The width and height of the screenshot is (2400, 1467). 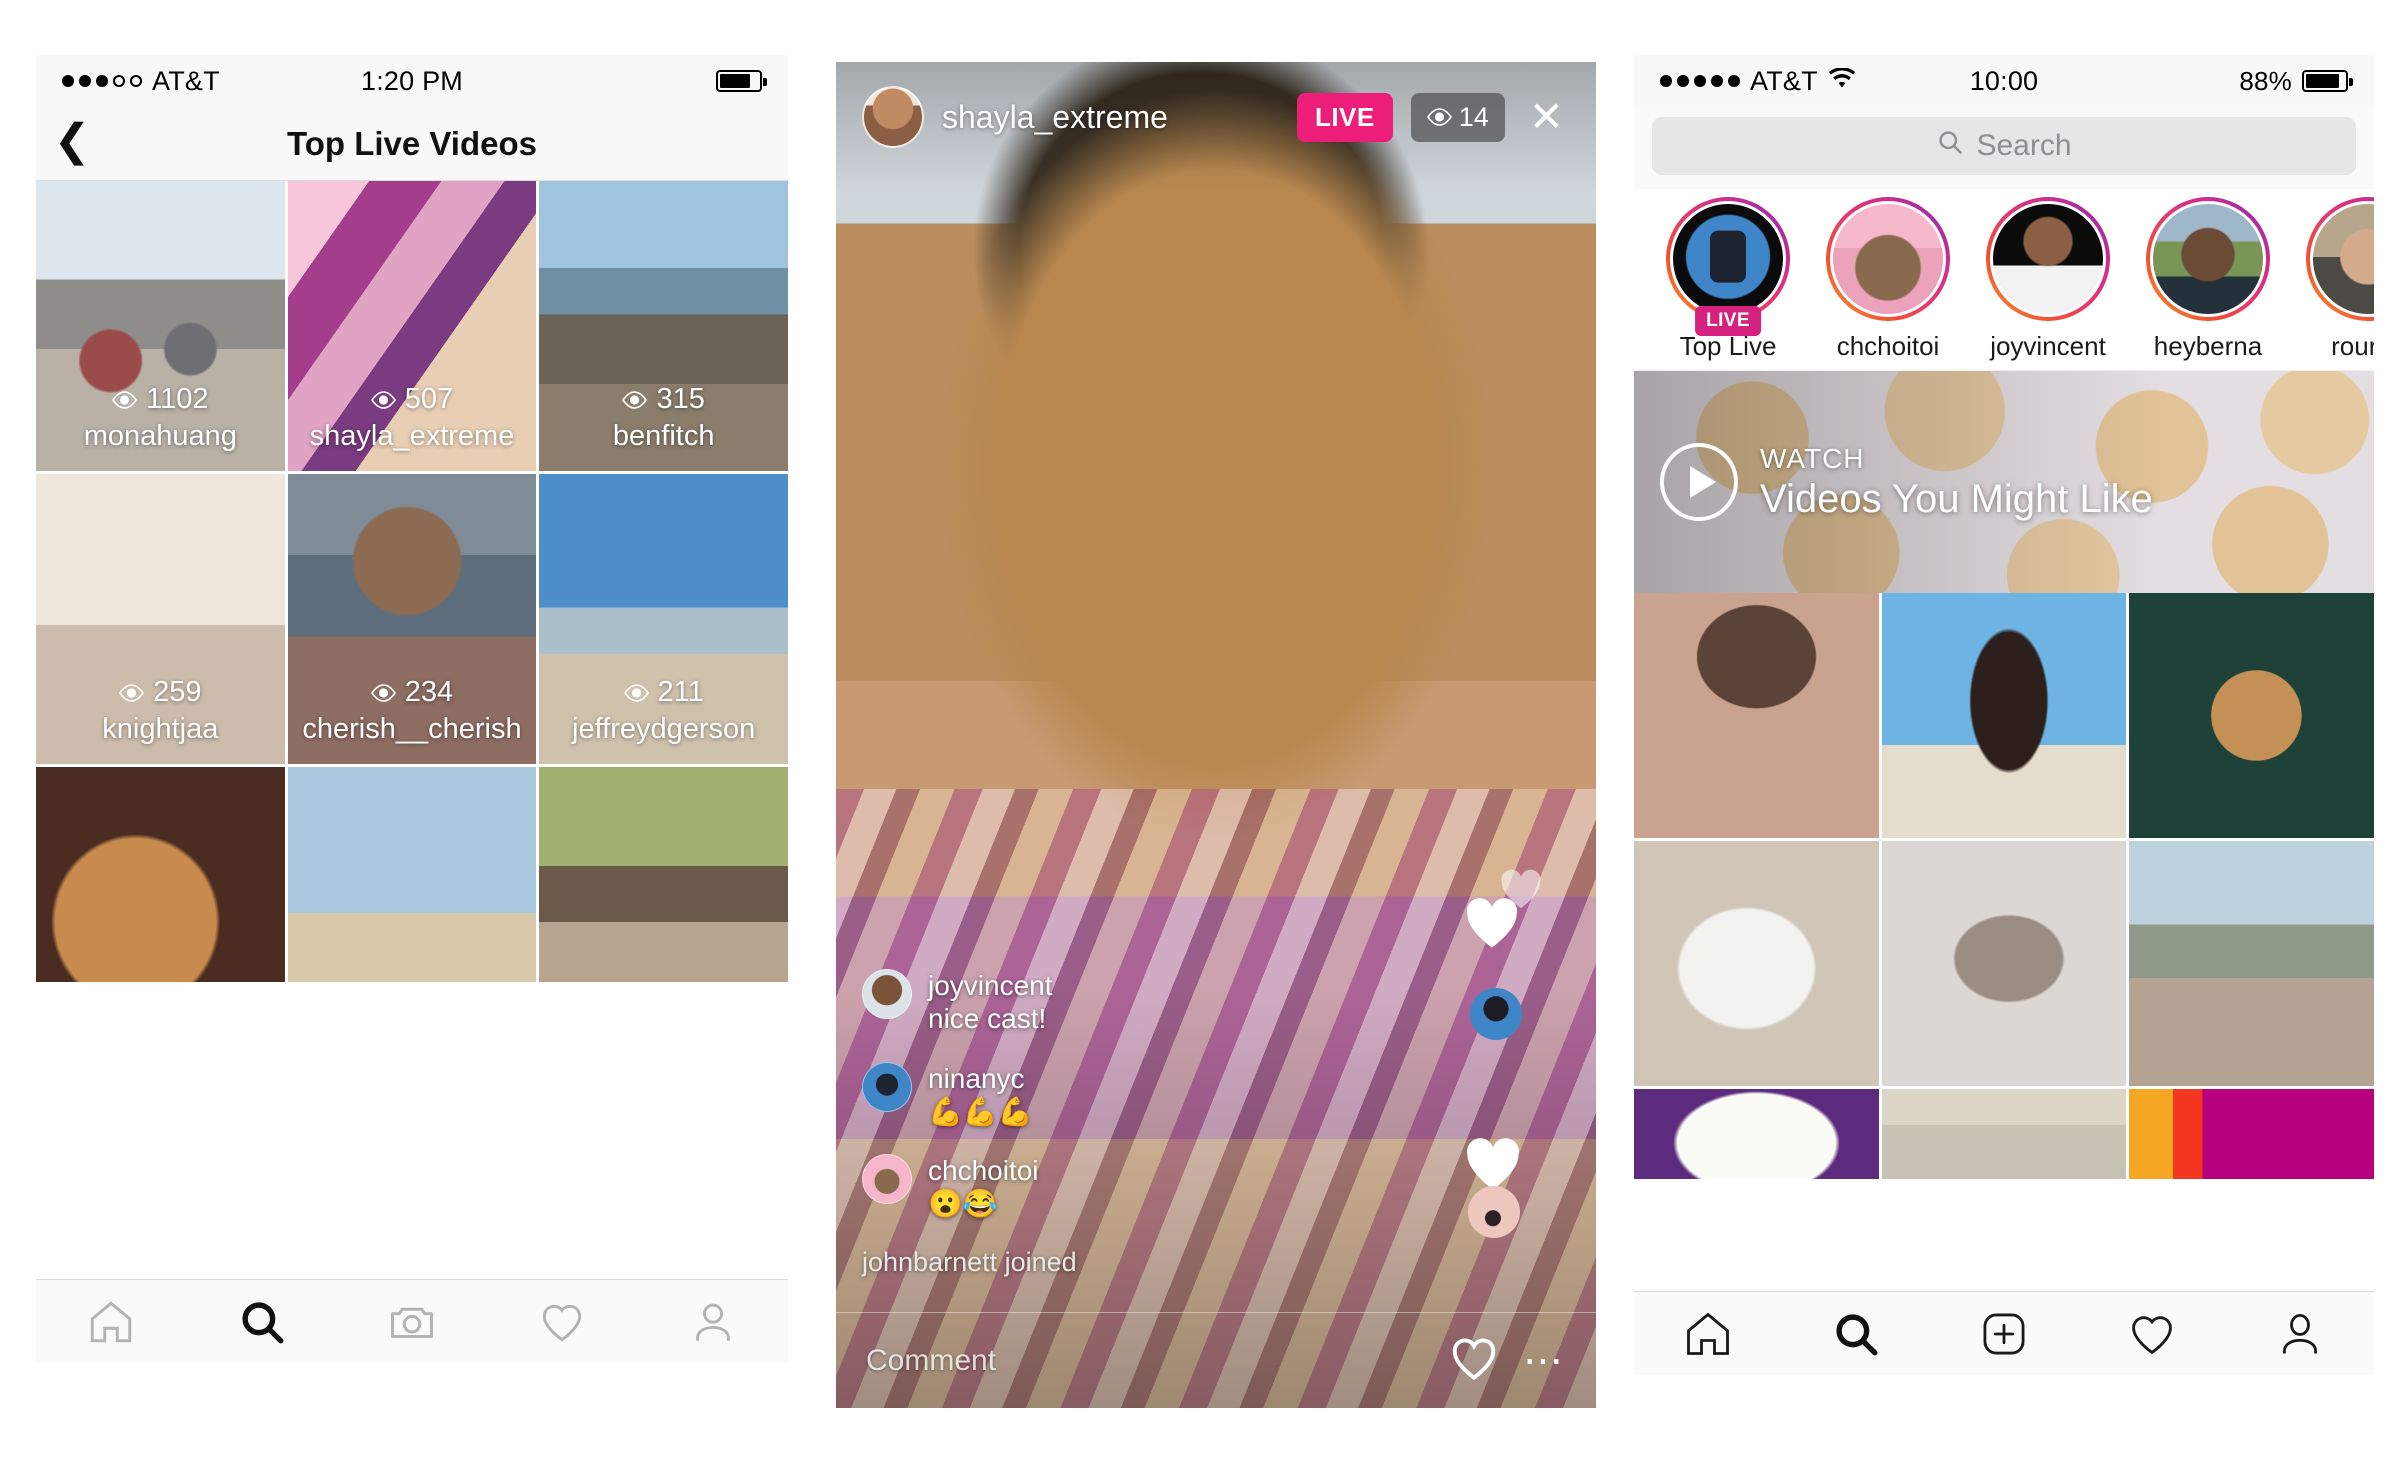 I want to click on viewer-count: 234, so click(x=411, y=692).